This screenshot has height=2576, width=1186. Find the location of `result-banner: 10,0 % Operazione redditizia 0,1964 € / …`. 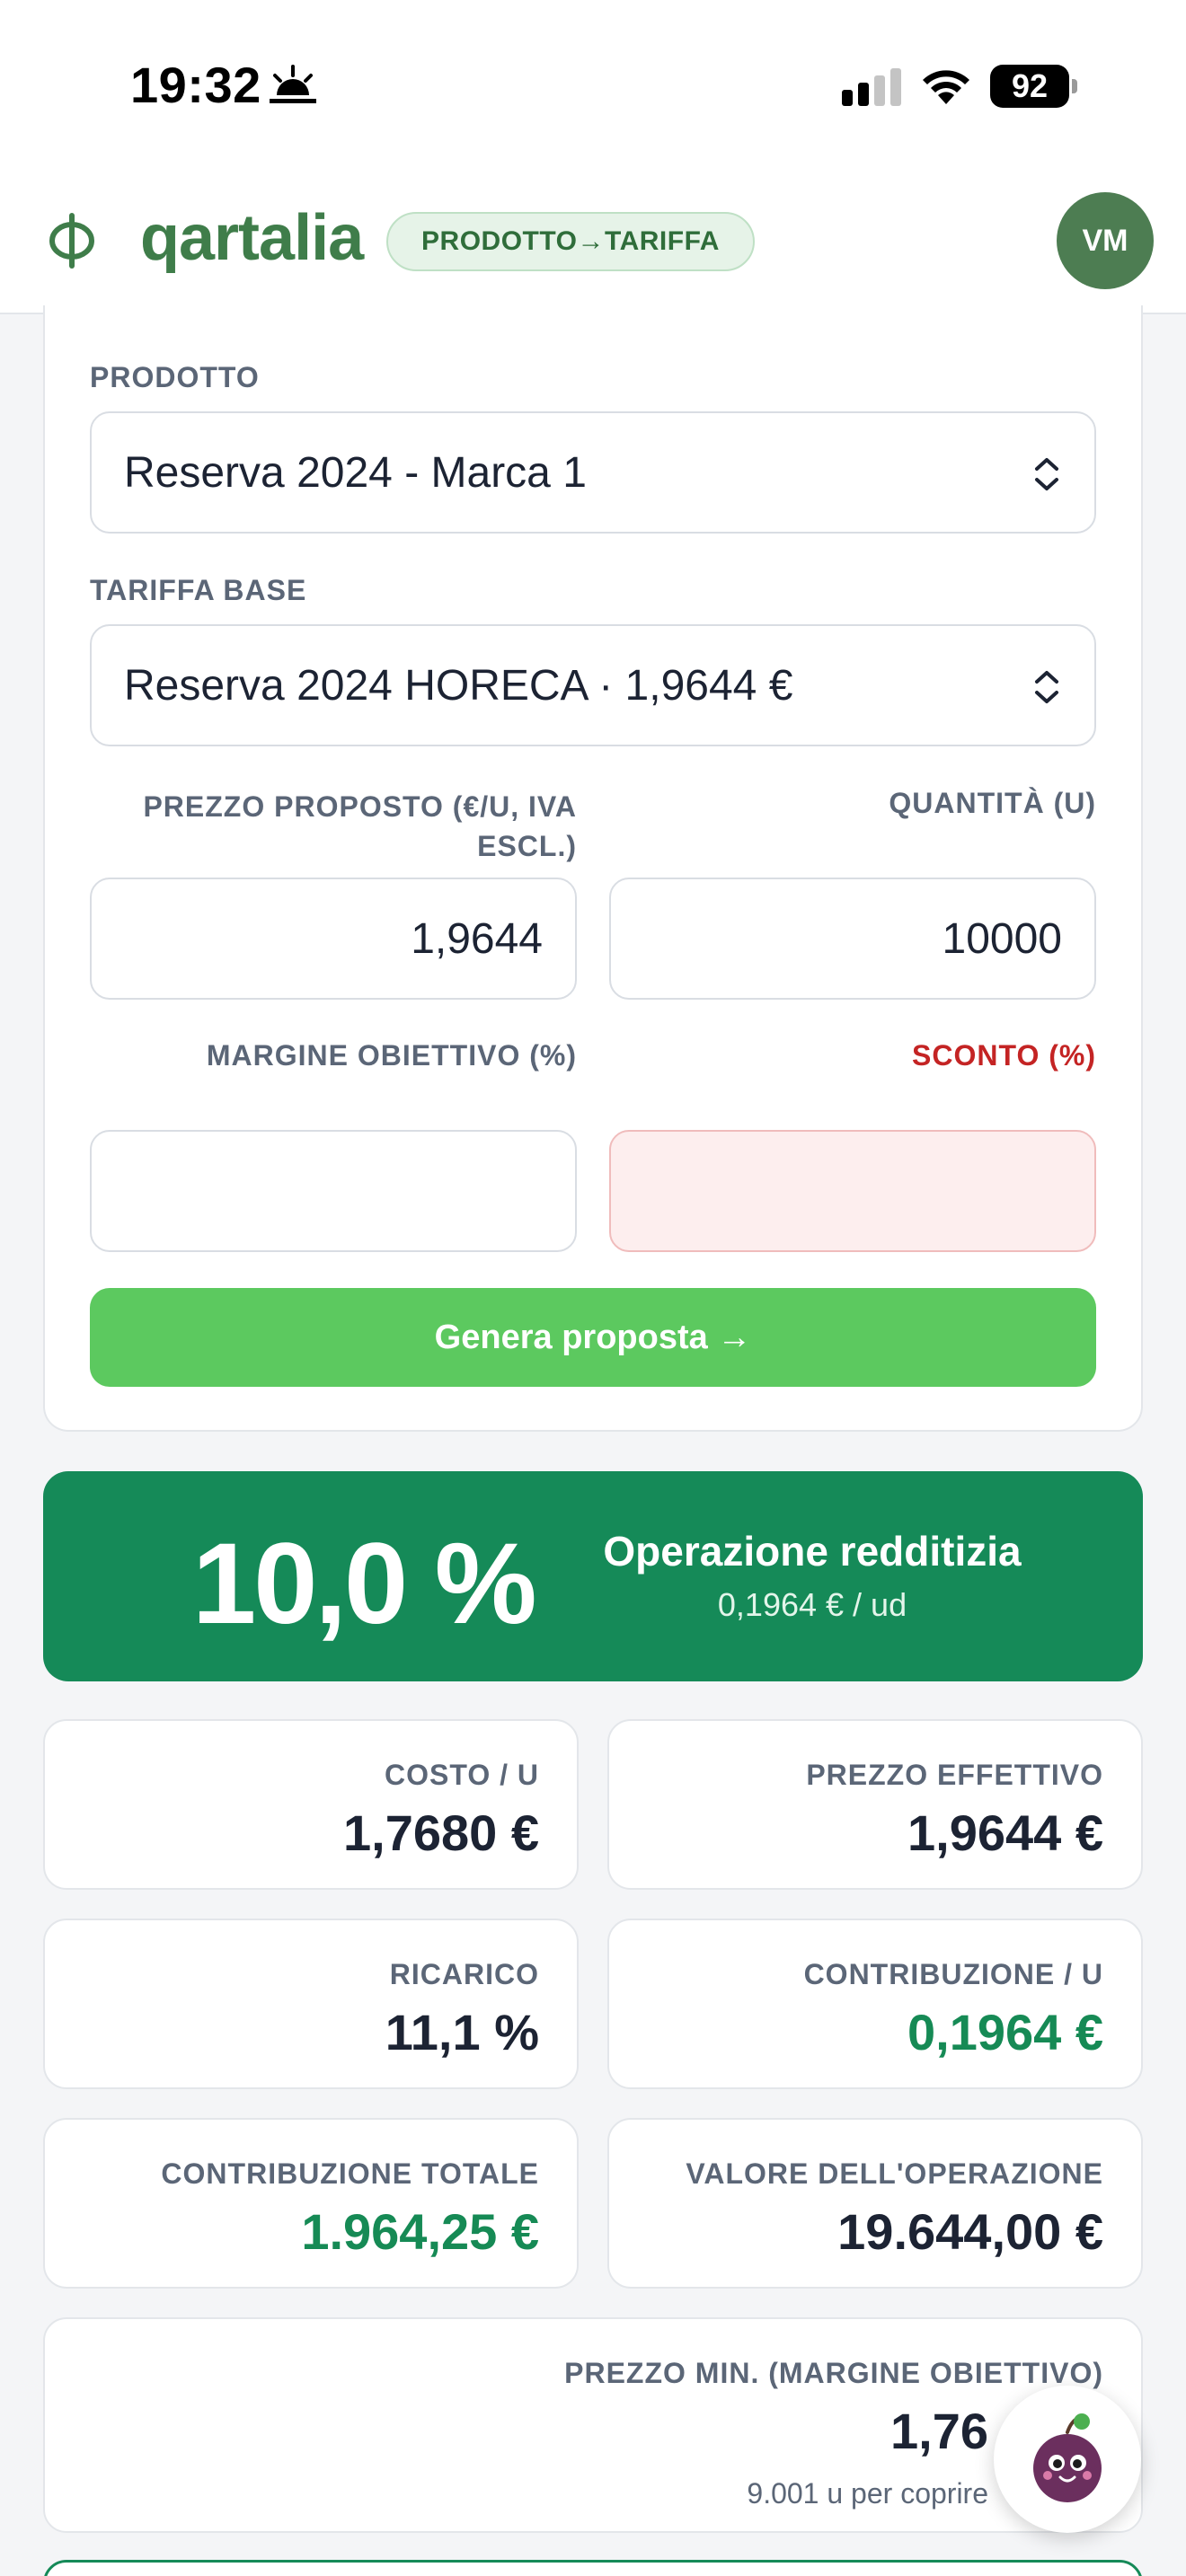

result-banner: 10,0 % Operazione redditizia 0,1964 € / … is located at coordinates (593, 1576).